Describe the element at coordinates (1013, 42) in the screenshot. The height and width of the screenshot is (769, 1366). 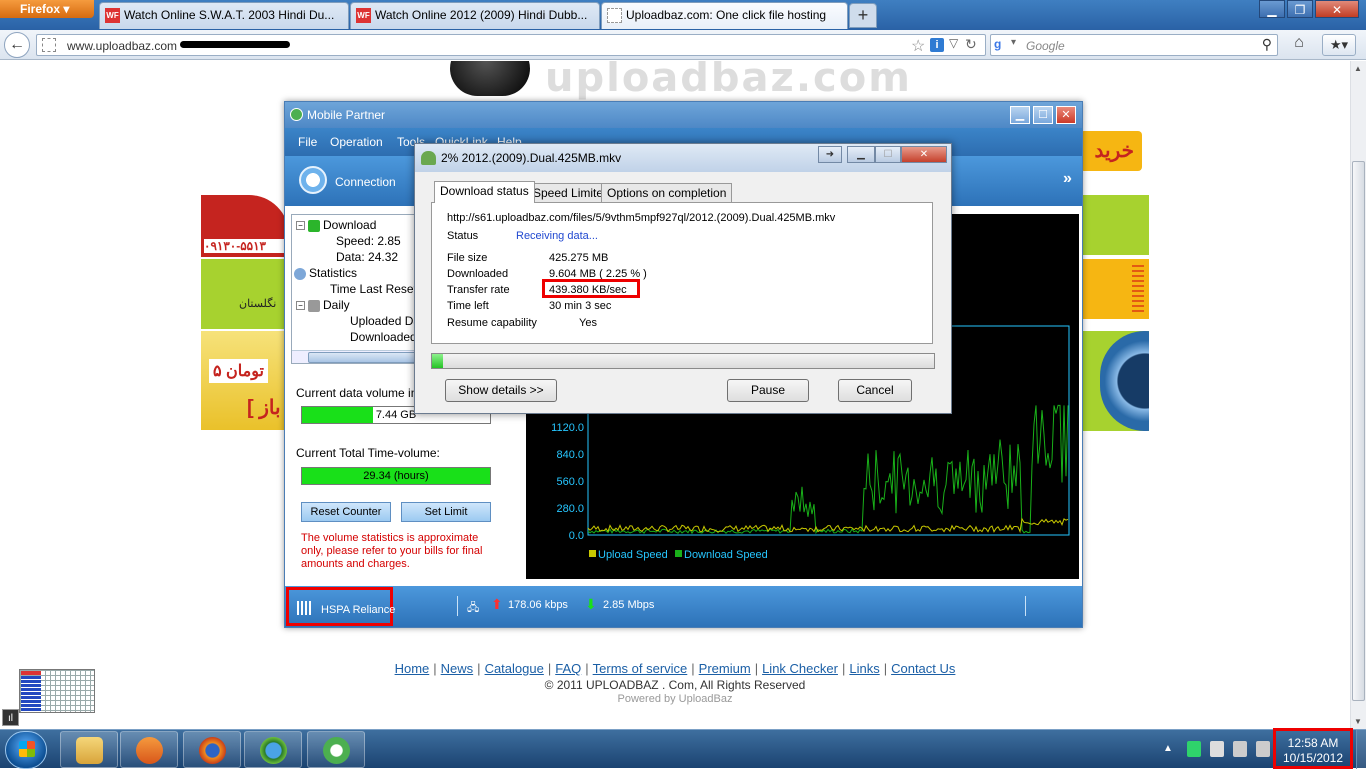
I see `search-engine-dropdown-icon: ▾` at that location.